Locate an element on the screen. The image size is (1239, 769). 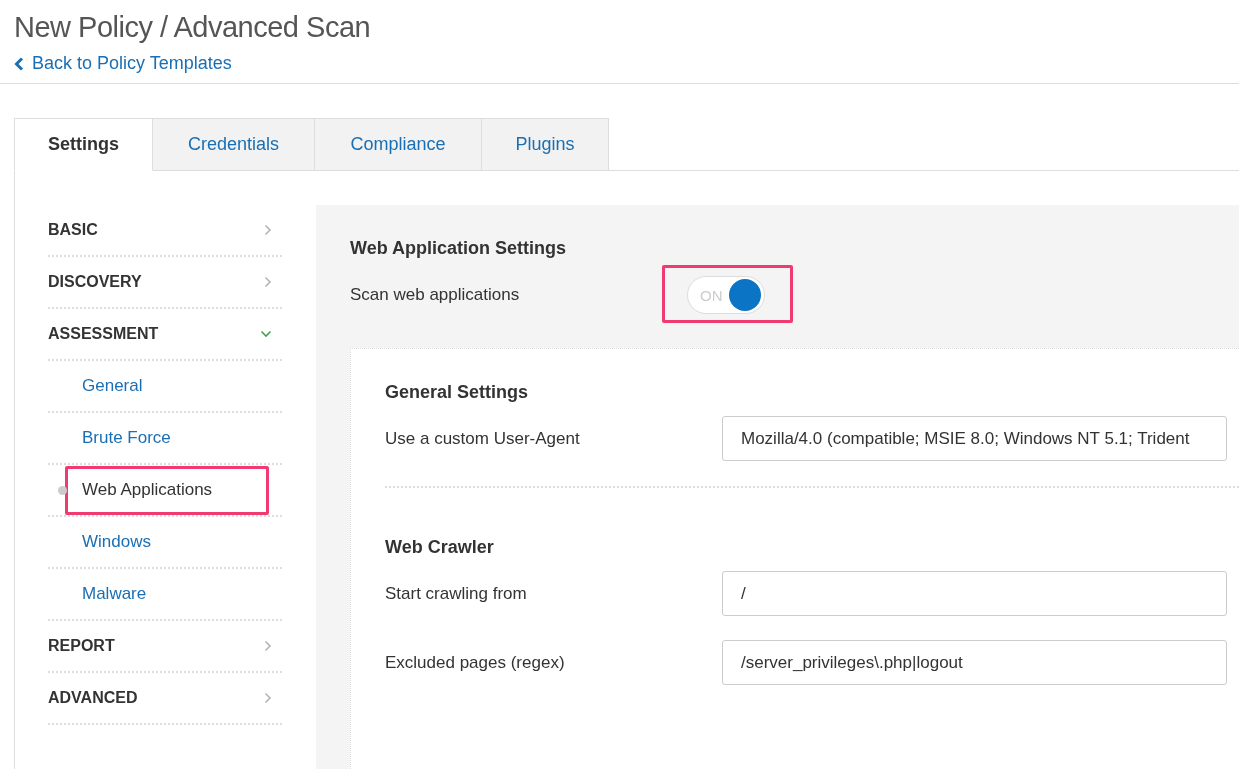
sidebar-item: Windows is located at coordinates (167, 542).